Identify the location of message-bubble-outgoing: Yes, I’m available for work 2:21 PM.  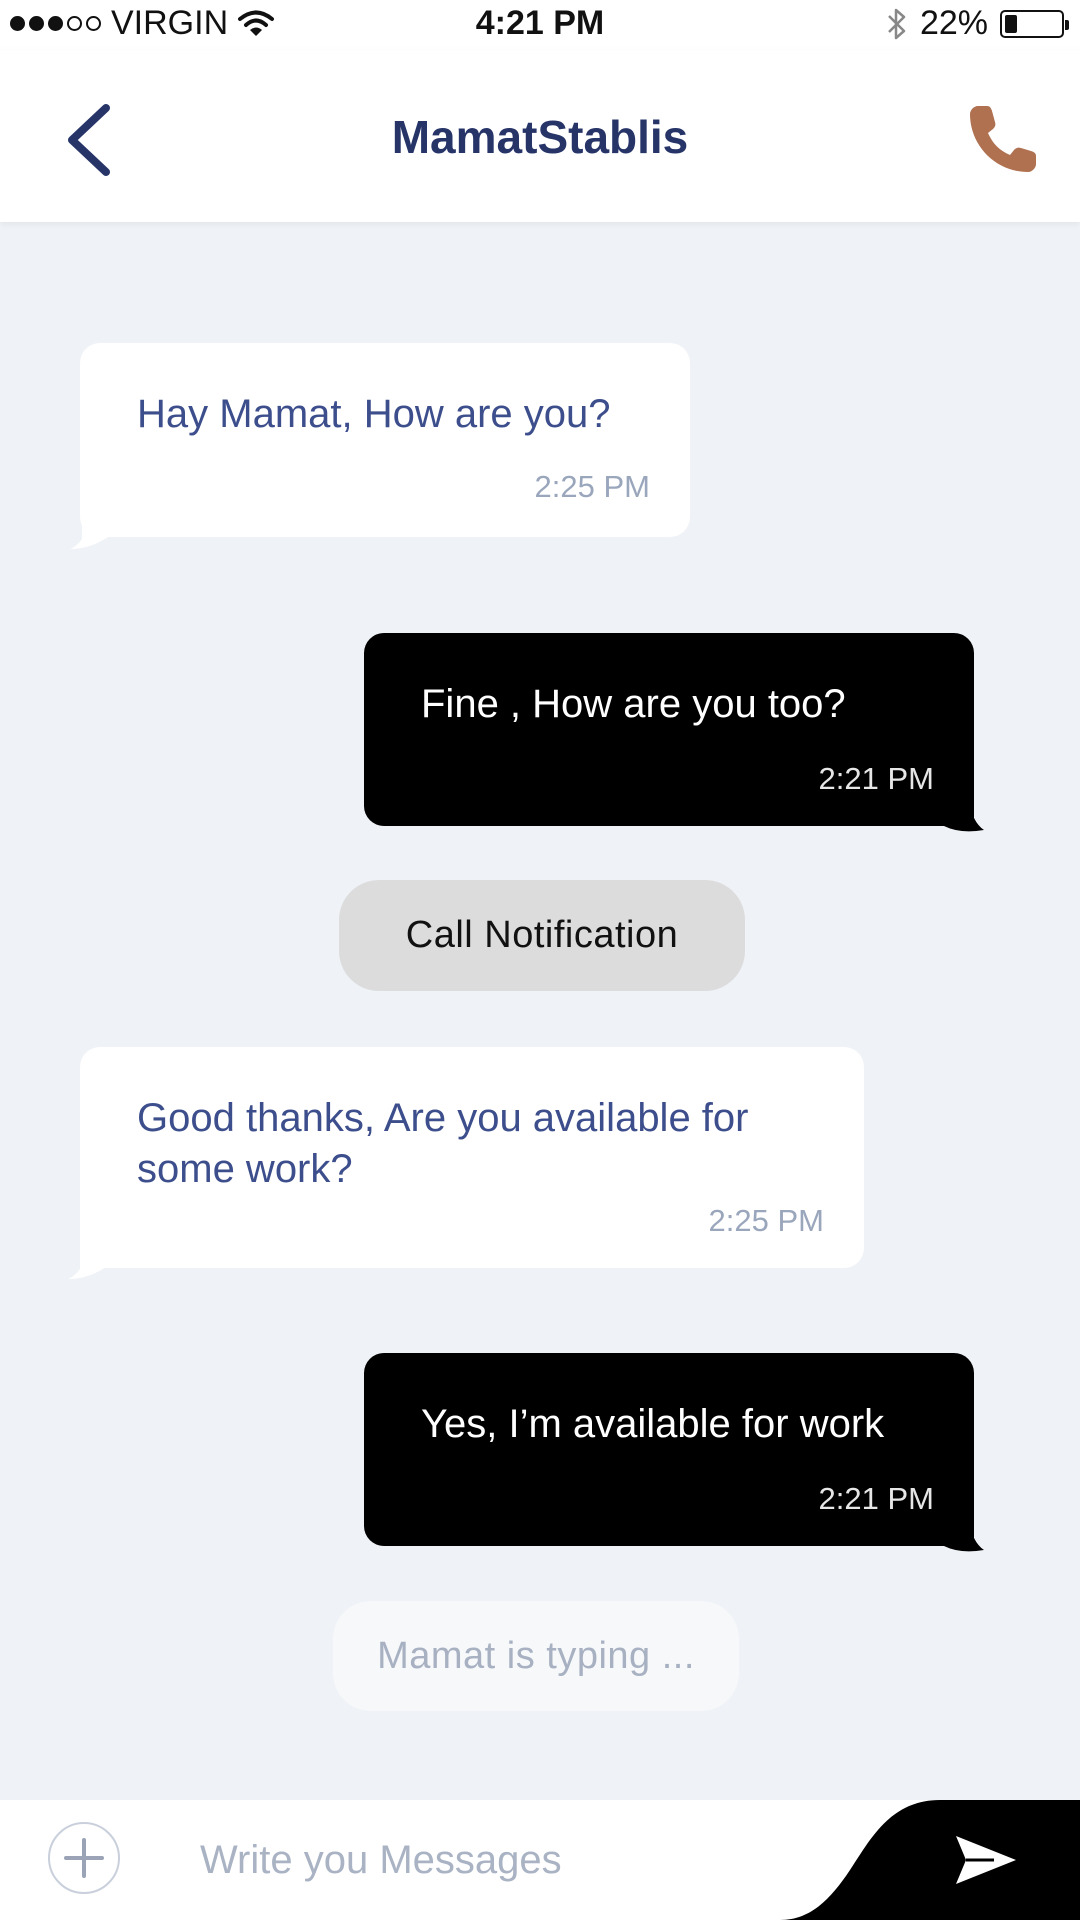
(669, 1449).